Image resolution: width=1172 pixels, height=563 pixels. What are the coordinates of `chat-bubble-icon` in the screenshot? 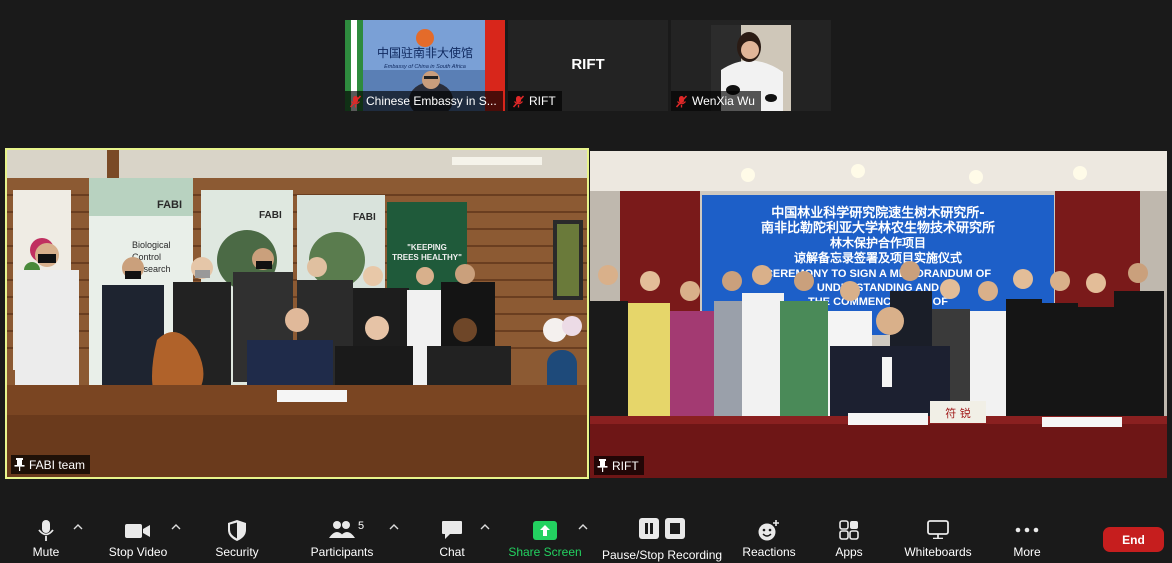 It's located at (452, 530).